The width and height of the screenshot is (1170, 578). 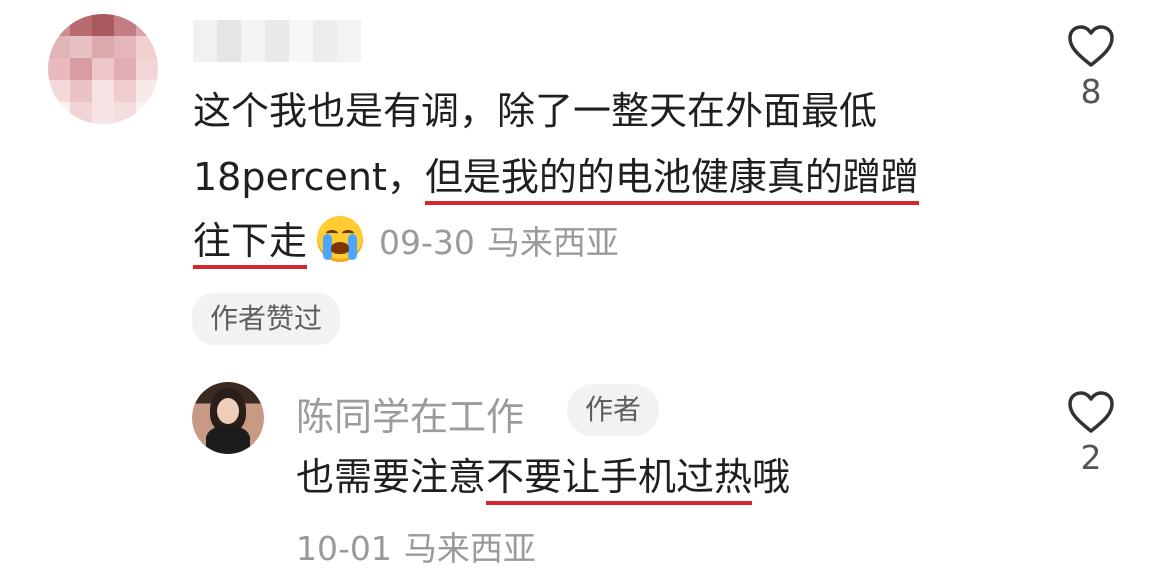 I want to click on reply-author-avatar, so click(x=228, y=418).